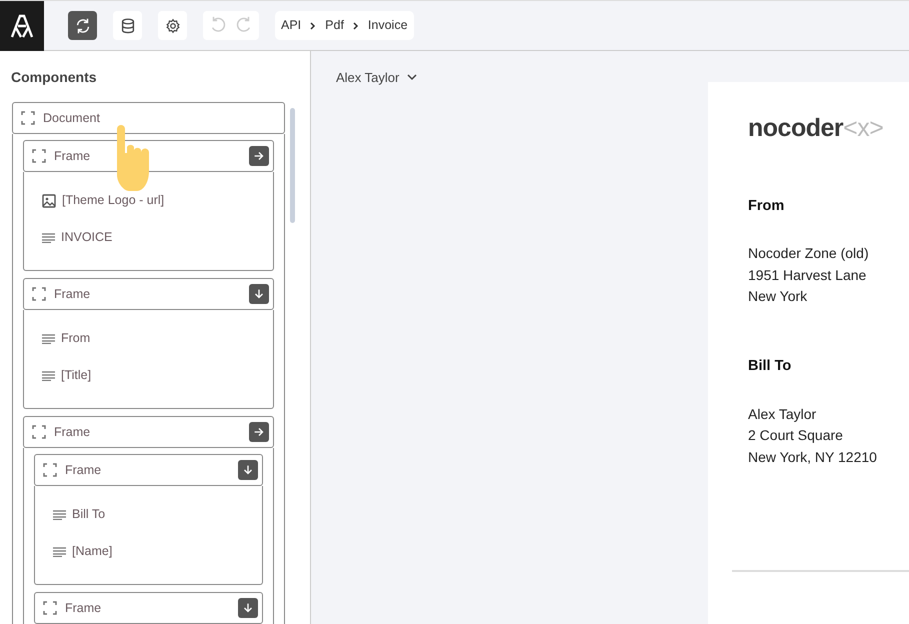  Describe the element at coordinates (783, 414) in the screenshot. I see `address-line: Alex Taylor` at that location.